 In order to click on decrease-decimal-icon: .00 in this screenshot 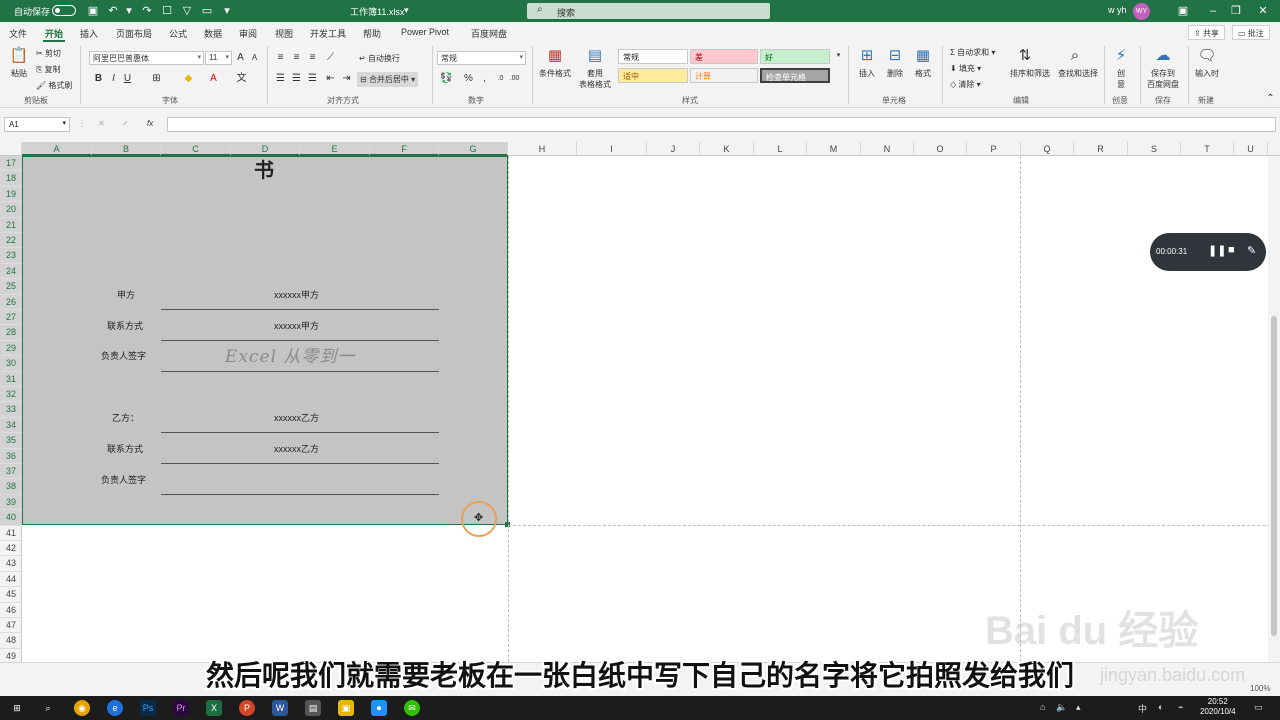, I will do `click(514, 78)`.